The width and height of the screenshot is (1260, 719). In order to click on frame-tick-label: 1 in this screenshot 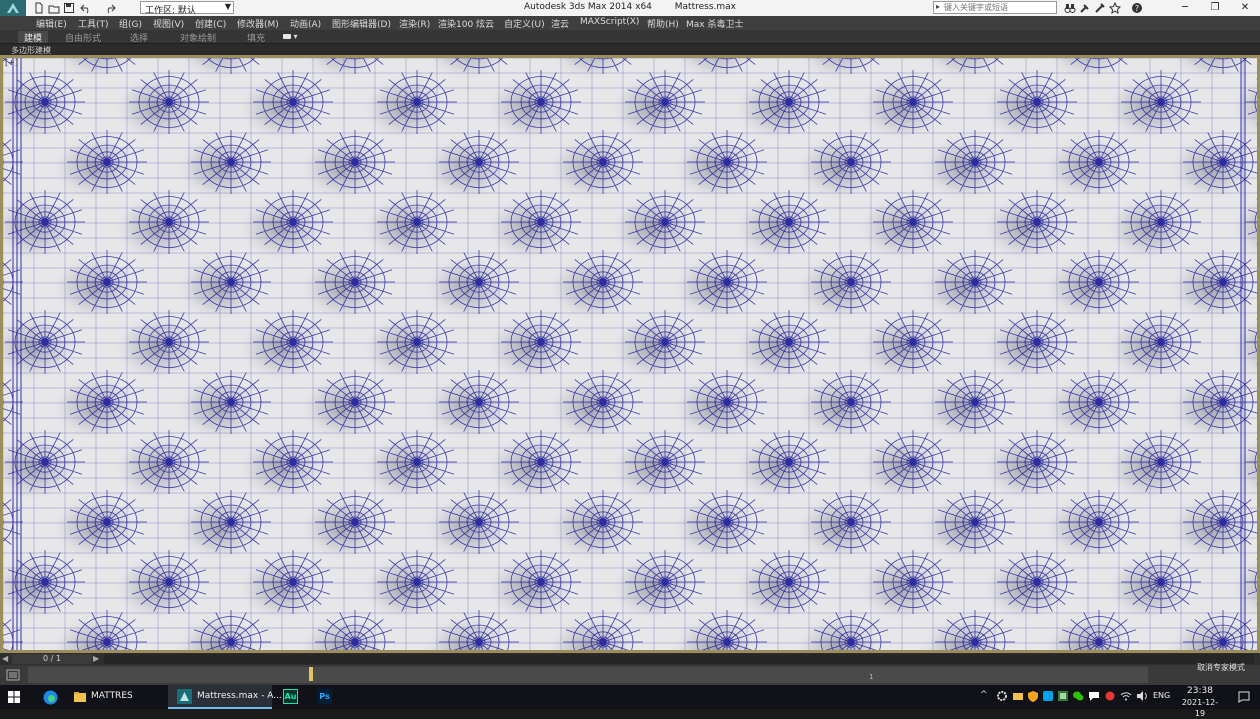, I will do `click(871, 677)`.